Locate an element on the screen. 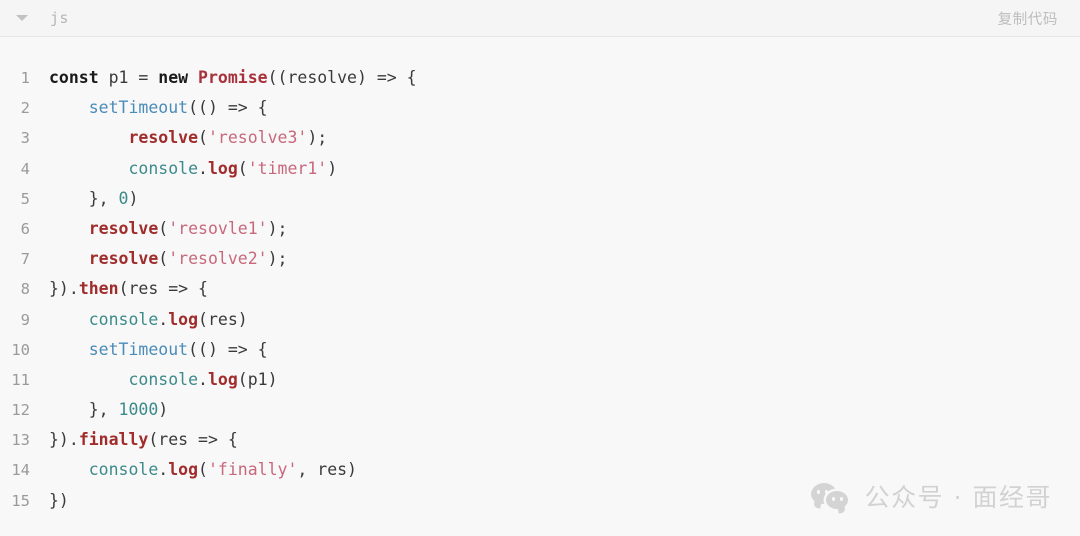 The image size is (1080, 536). code-line: 2 setTimeout(() => { is located at coordinates (540, 108).